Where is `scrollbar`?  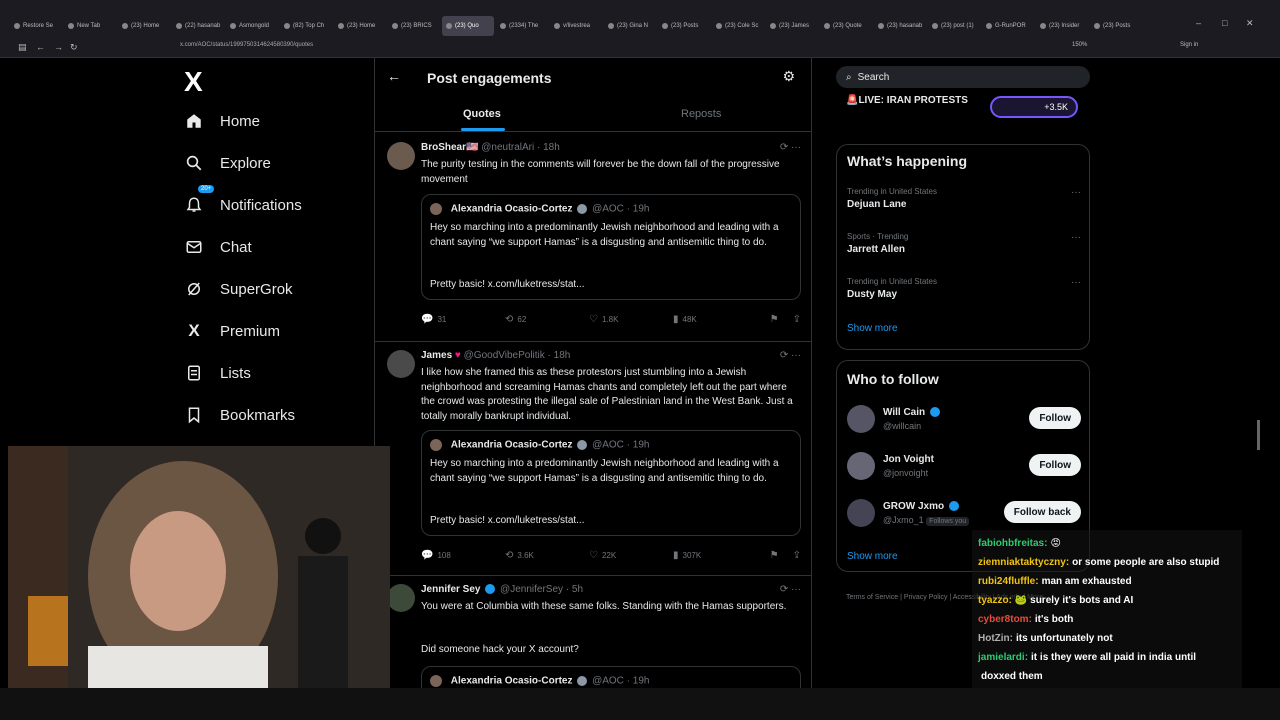 scrollbar is located at coordinates (1258, 435).